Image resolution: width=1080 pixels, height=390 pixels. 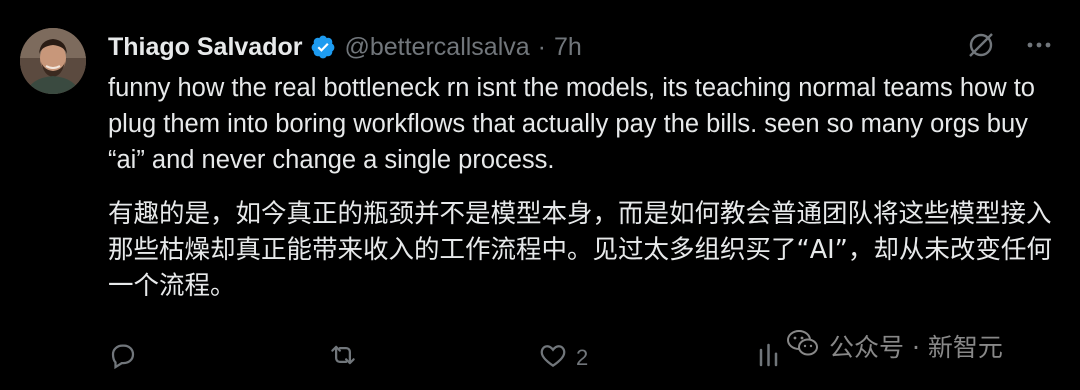 I want to click on tweet-time: 7h, so click(x=568, y=47).